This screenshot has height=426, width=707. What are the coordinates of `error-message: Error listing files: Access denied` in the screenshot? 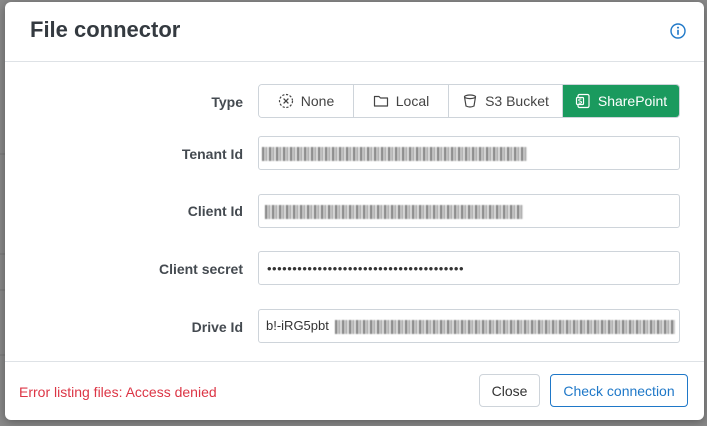 It's located at (118, 392).